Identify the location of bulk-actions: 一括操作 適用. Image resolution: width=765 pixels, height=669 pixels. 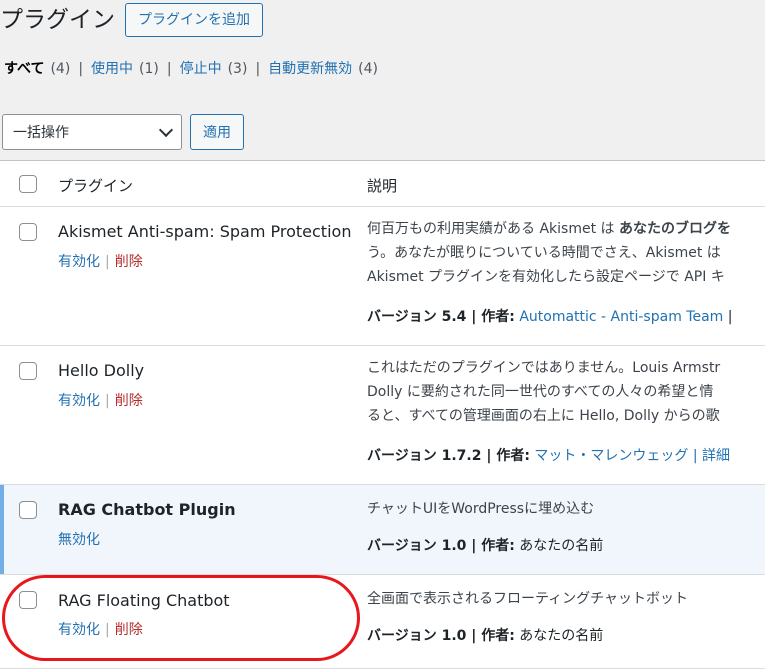
(123, 132).